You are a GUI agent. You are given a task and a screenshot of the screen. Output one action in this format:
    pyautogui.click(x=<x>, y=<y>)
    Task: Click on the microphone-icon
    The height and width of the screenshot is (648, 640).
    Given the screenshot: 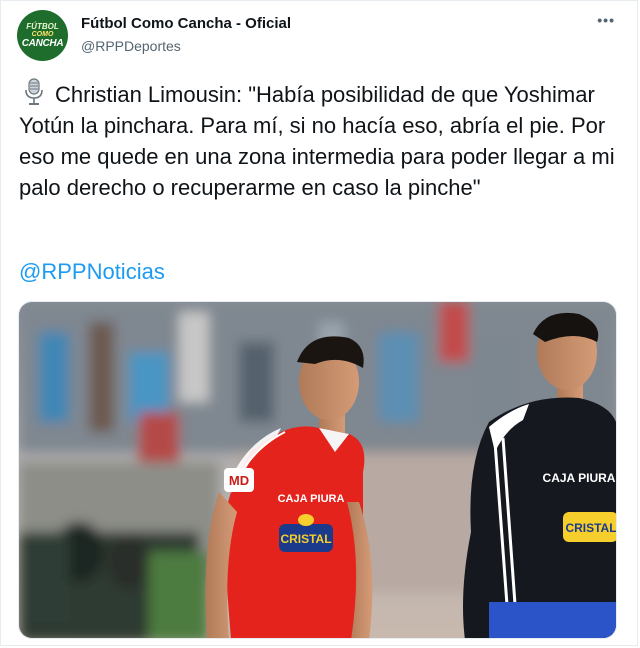 What is the action you would take?
    pyautogui.click(x=34, y=91)
    